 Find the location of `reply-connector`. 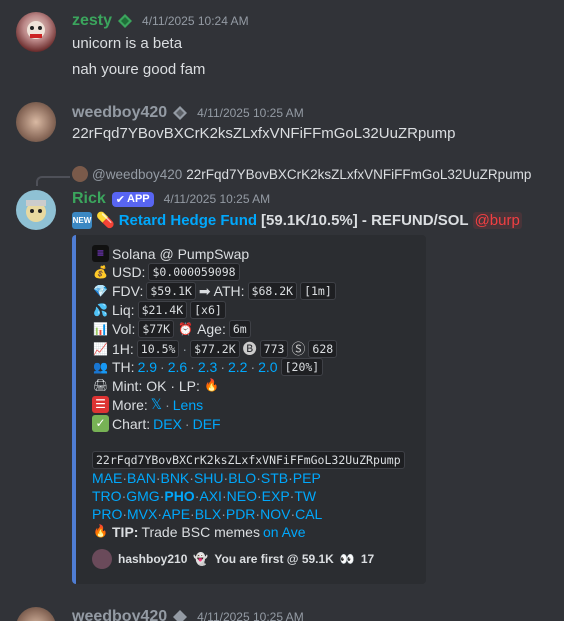

reply-connector is located at coordinates (53, 181).